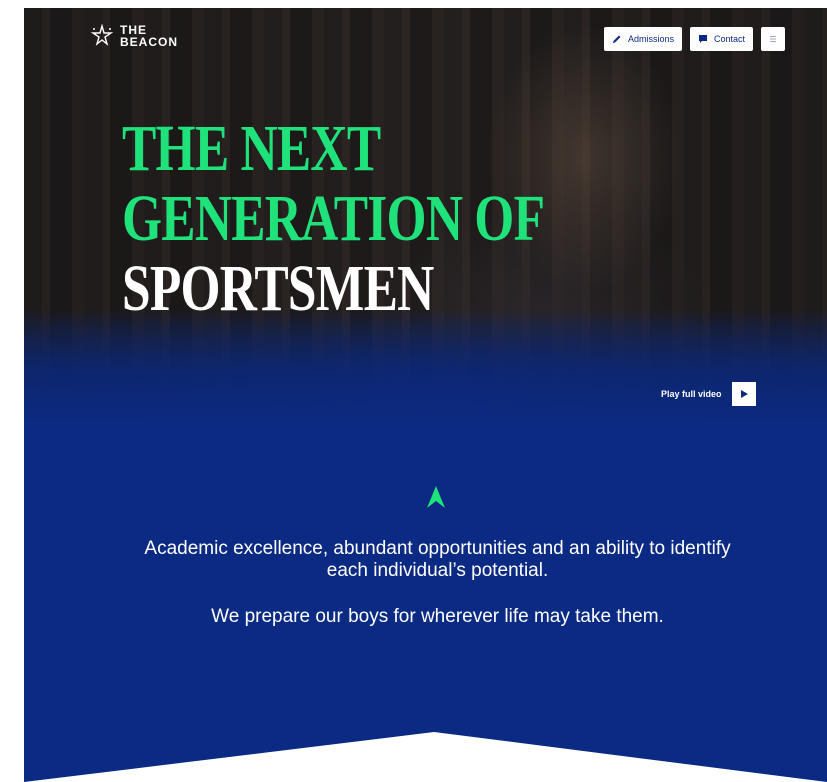 The height and width of the screenshot is (782, 827). I want to click on headline-line-2: GENERATION OF, so click(333, 218).